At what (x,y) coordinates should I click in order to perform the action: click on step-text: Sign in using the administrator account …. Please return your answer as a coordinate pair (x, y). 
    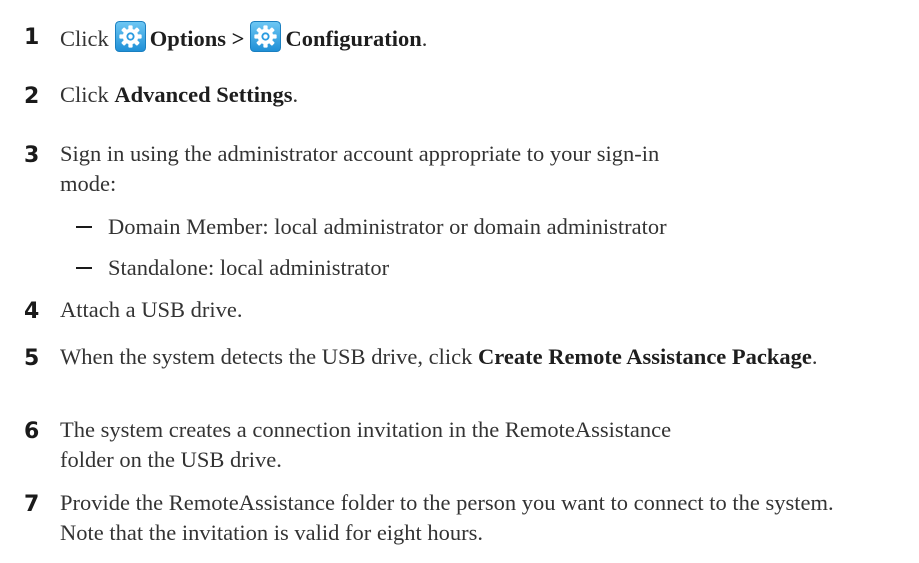
    Looking at the image, I should click on (360, 168).